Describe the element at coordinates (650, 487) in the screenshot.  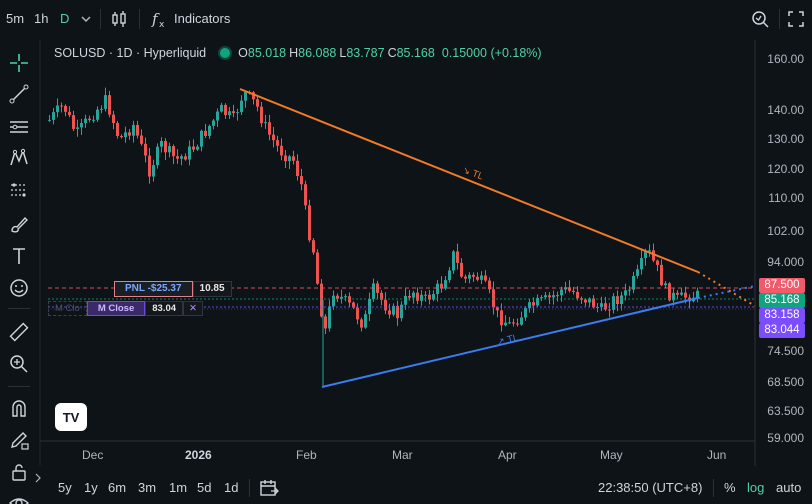
I see `clock-time: 22:38:50 (UTC+8)` at that location.